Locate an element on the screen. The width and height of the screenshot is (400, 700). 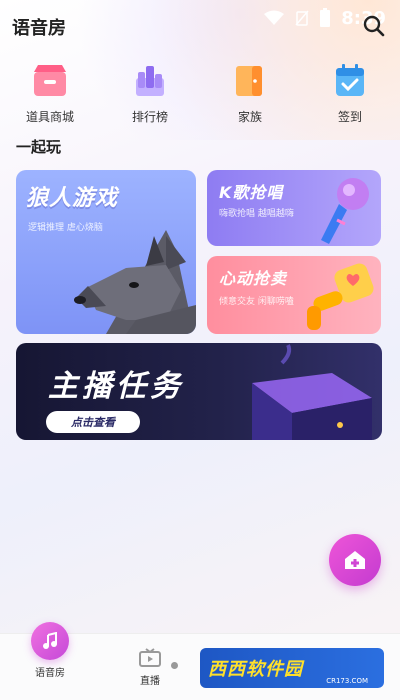
werewolf-game-card: 狼人游戏 逻辑推理 虐心烧脑 is located at coordinates (106, 252).